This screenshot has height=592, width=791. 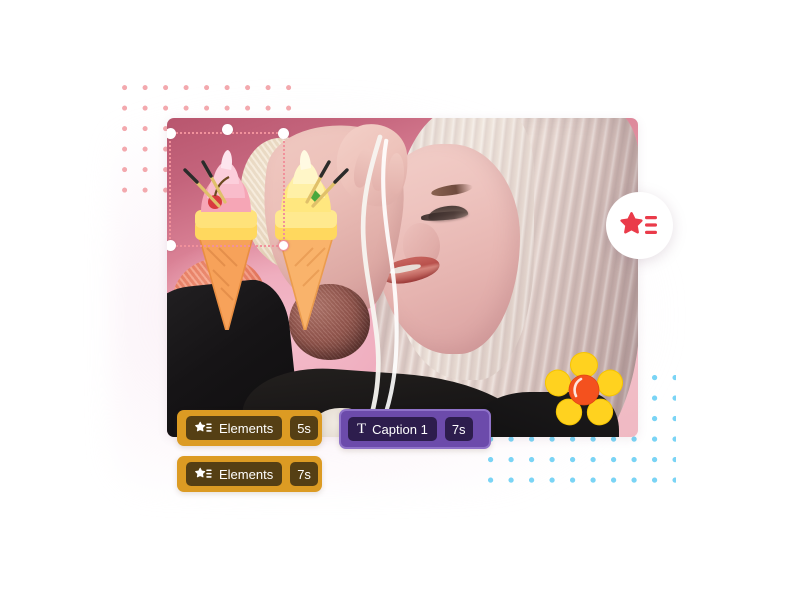 I want to click on timeline-clip-elements-2: Elements 7s, so click(x=249, y=474).